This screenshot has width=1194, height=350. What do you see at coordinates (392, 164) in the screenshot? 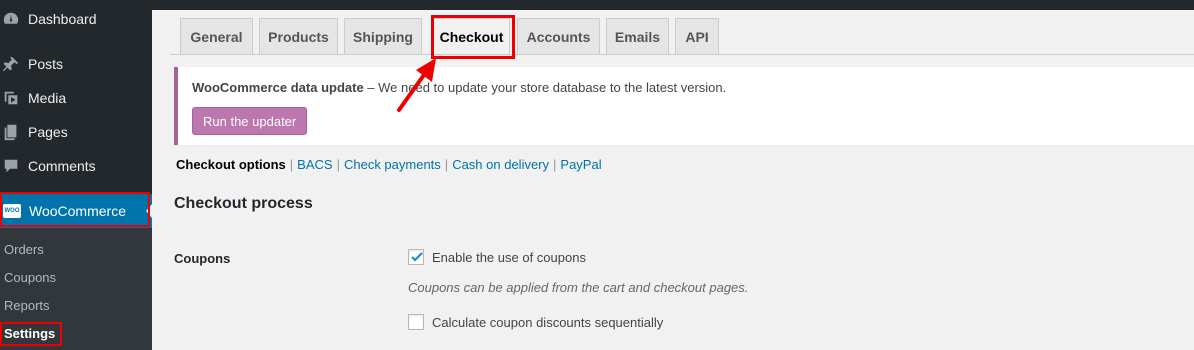
I see `subsection-check-payments: Check payments` at bounding box center [392, 164].